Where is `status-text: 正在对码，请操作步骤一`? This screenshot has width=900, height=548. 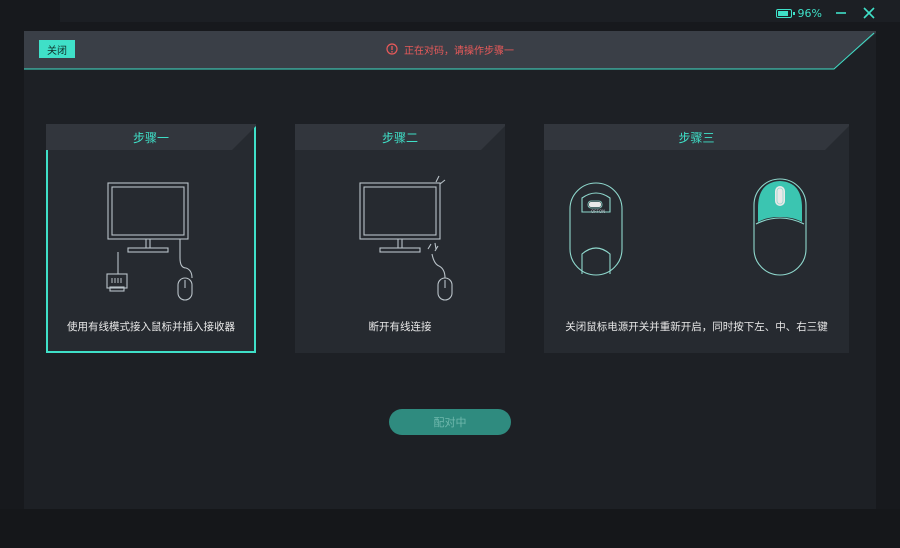
status-text: 正在对码，请操作步骤一 is located at coordinates (459, 51).